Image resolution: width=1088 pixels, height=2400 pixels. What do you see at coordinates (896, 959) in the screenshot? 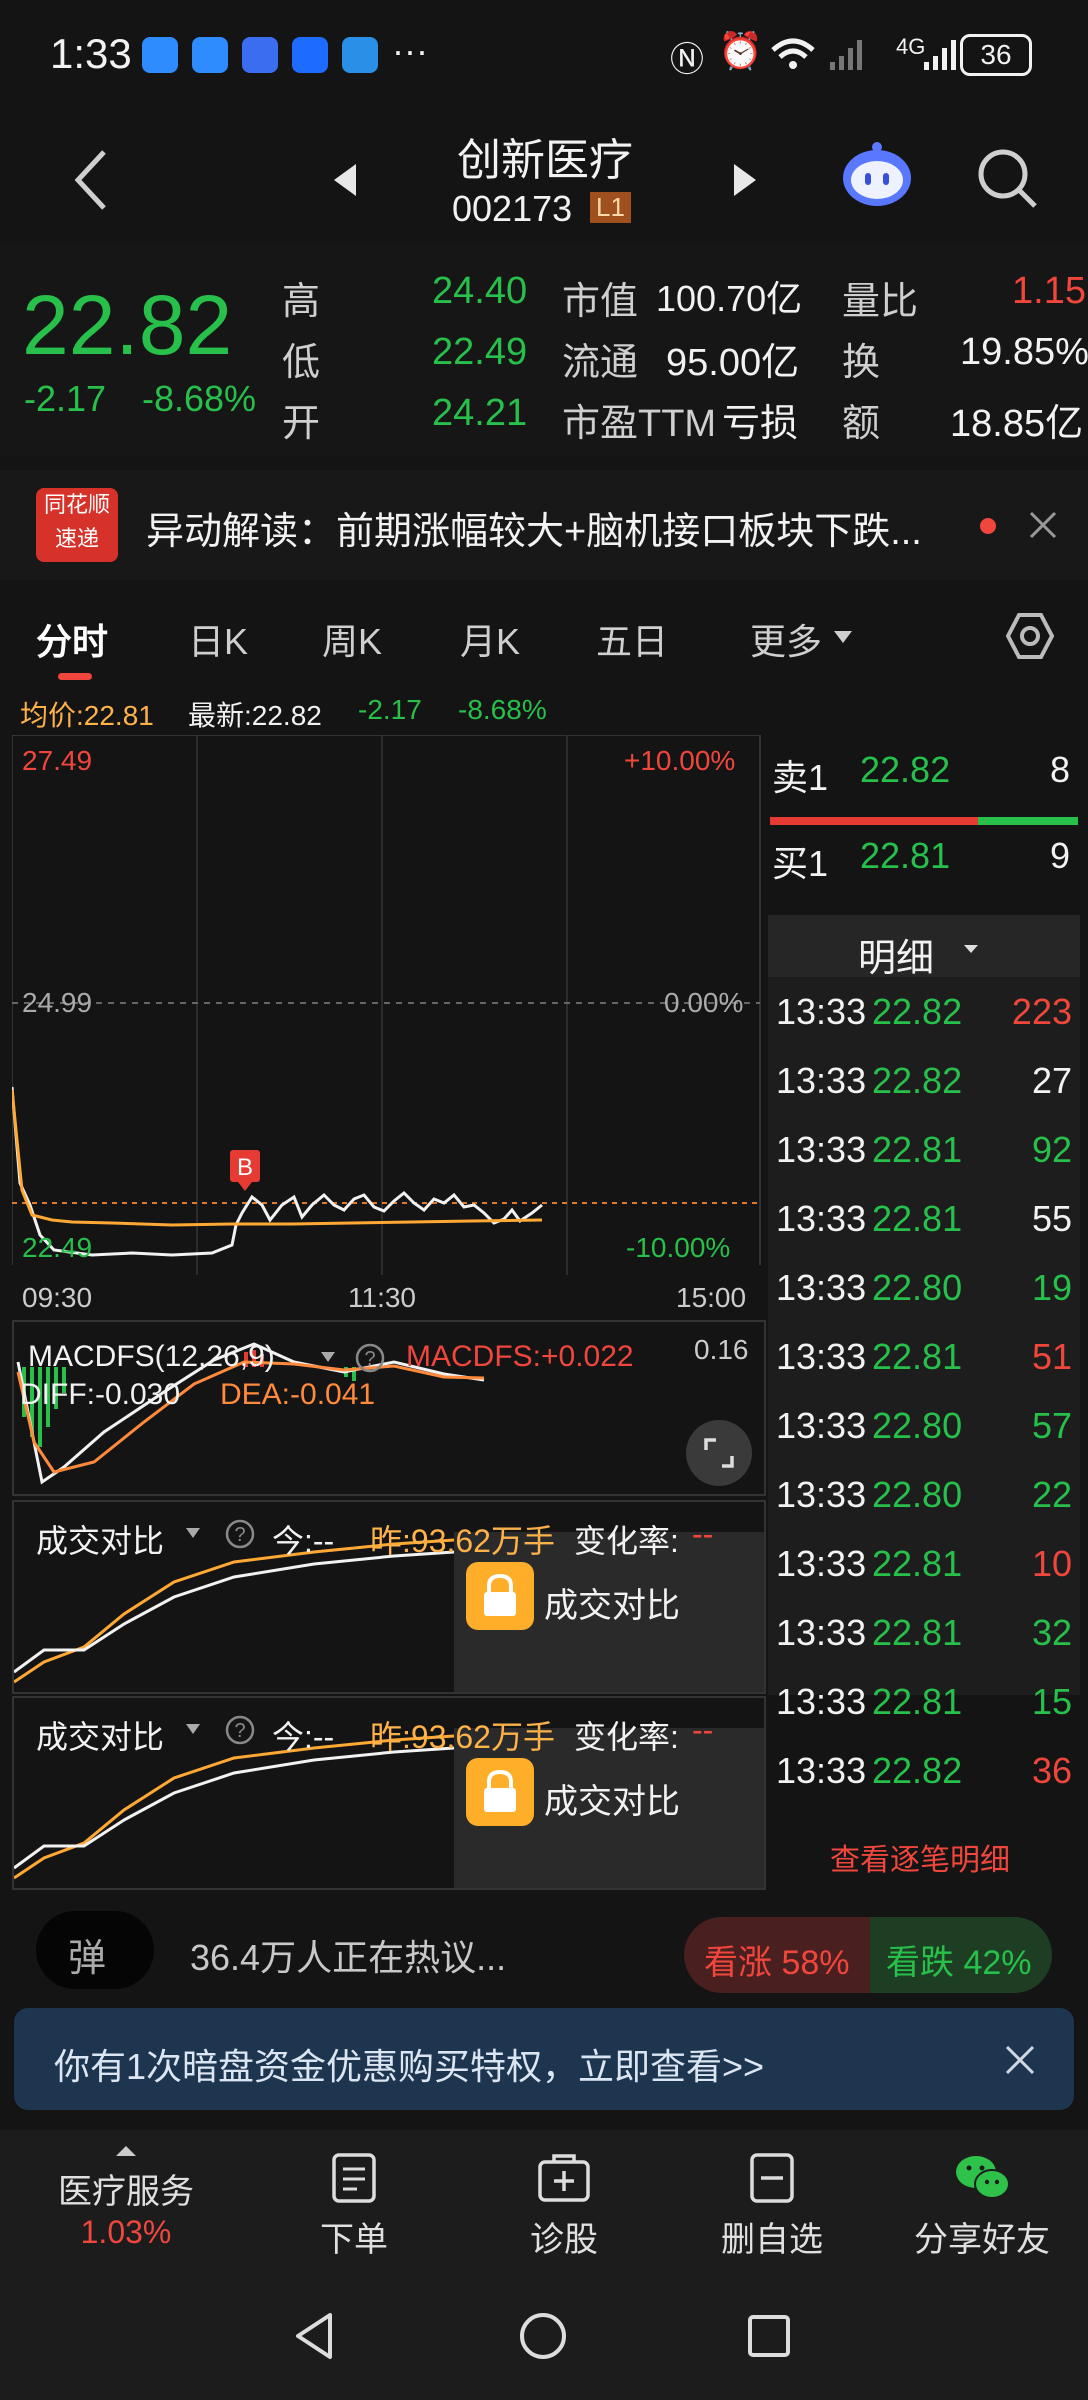
I see `detail-label: 明细` at bounding box center [896, 959].